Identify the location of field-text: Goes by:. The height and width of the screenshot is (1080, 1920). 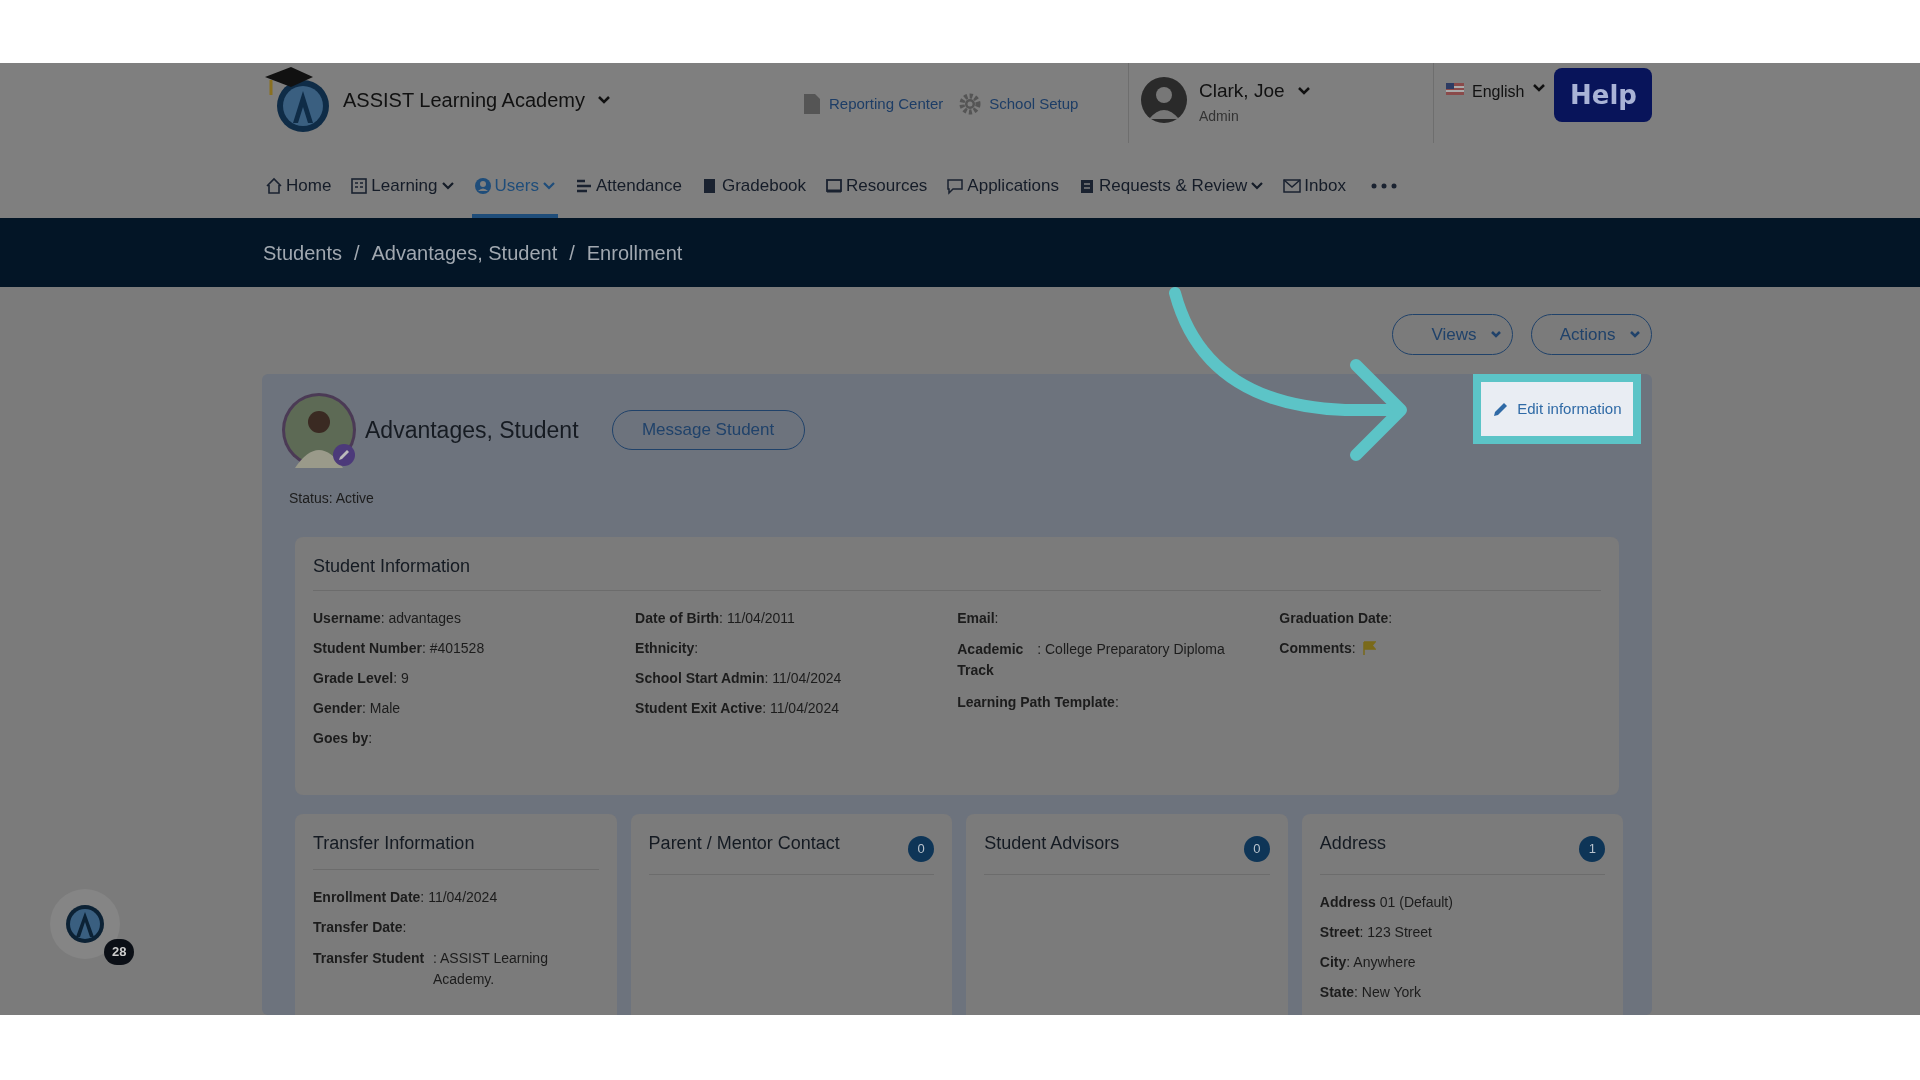
(343, 738).